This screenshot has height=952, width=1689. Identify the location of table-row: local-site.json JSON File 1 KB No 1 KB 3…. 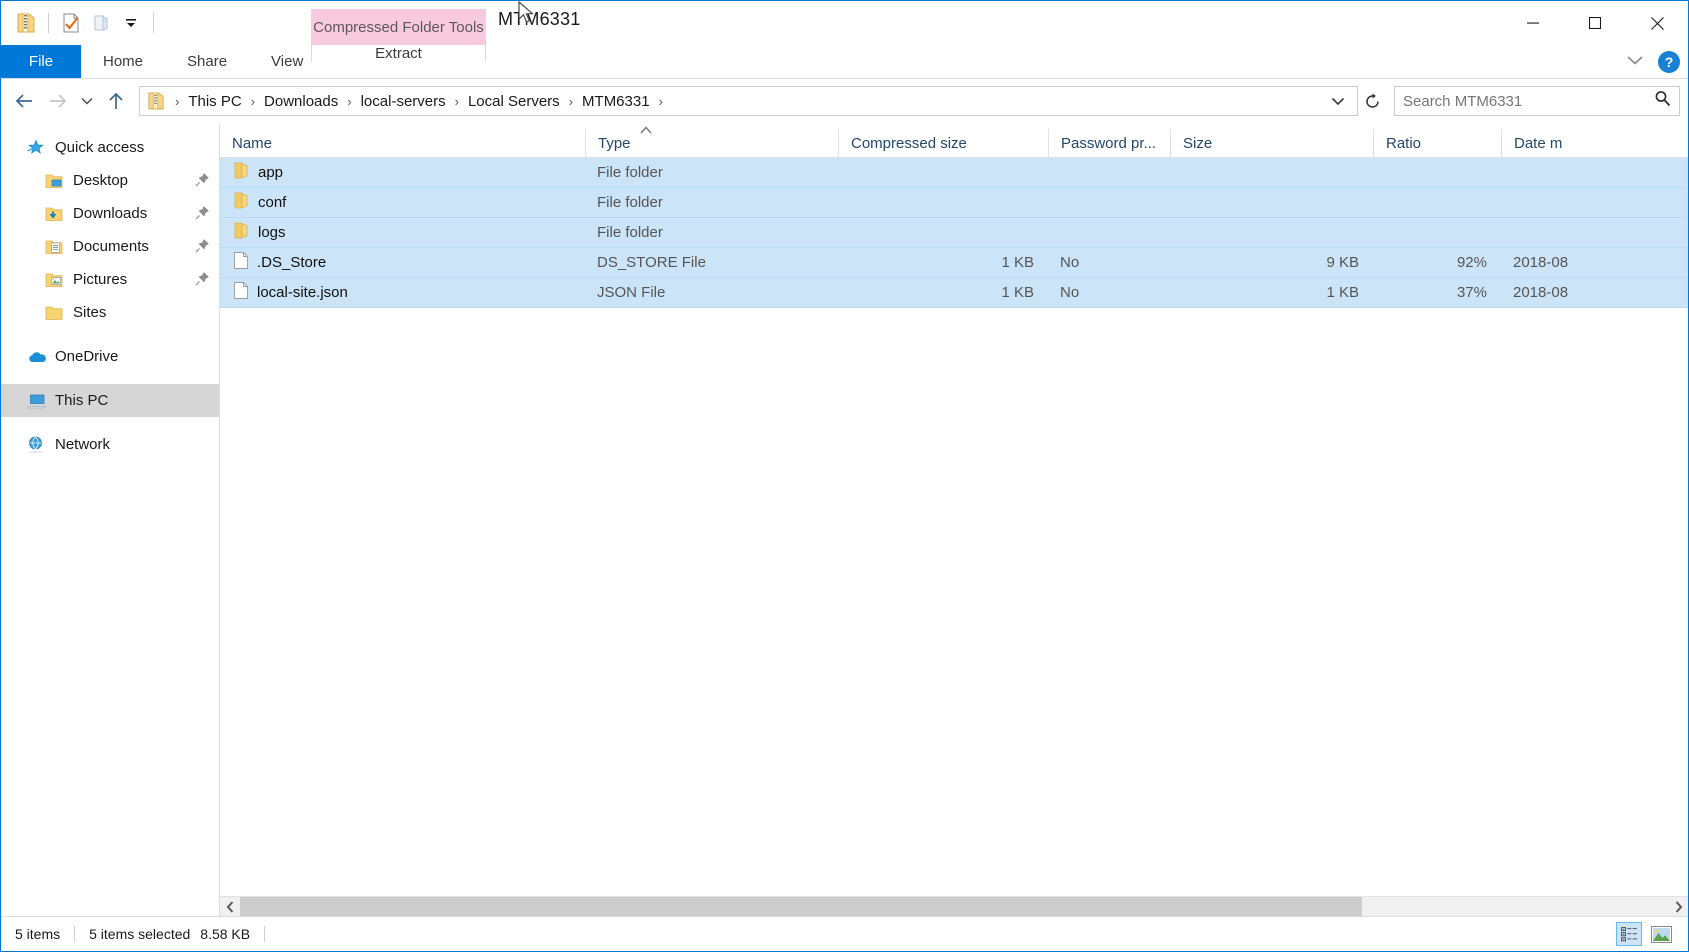
(954, 293).